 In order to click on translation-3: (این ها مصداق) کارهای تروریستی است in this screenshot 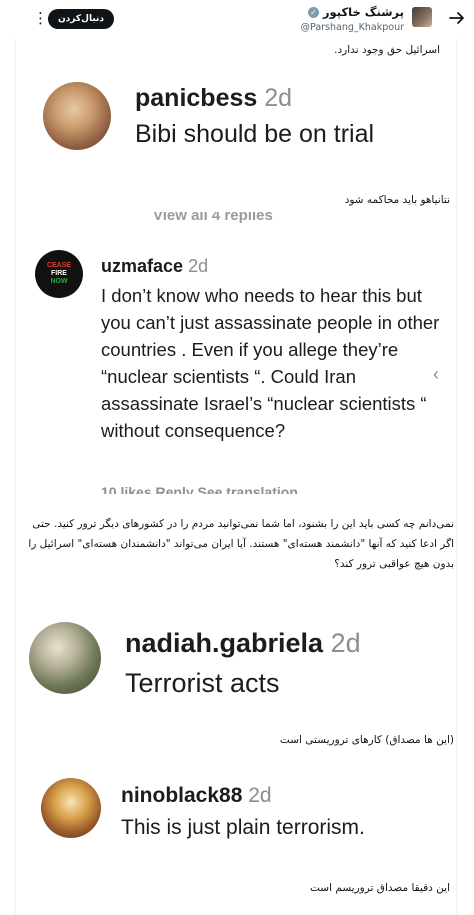, I will do `click(366, 740)`.